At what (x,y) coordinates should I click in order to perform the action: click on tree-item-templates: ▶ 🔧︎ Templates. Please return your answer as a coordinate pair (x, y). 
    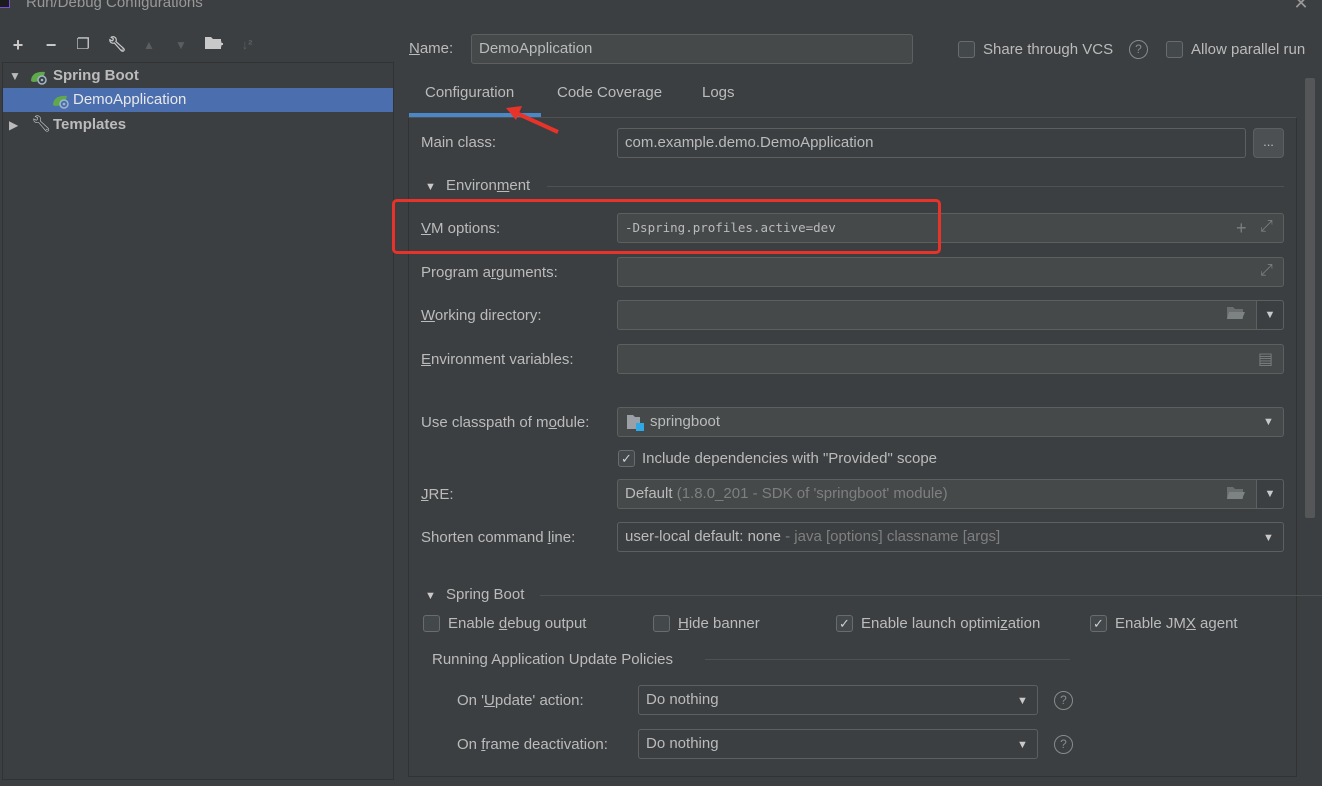
    Looking at the image, I should click on (198, 125).